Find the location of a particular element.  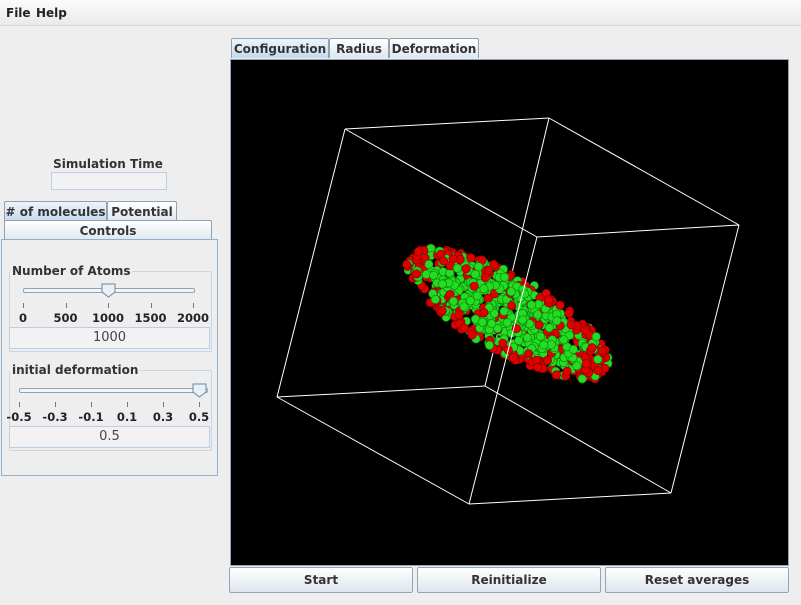

atoms-slider-thumb is located at coordinates (108, 290).